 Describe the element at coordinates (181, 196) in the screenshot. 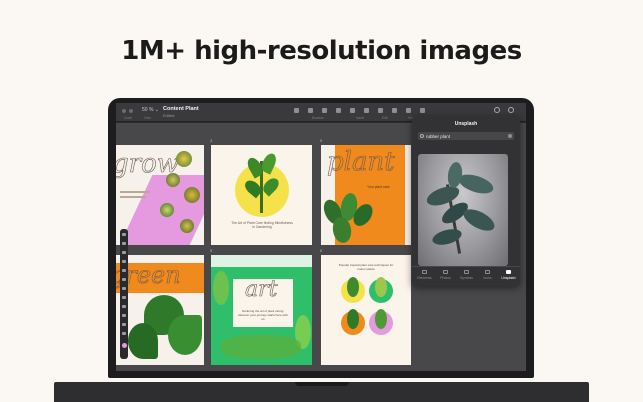

I see `succulent-image` at that location.